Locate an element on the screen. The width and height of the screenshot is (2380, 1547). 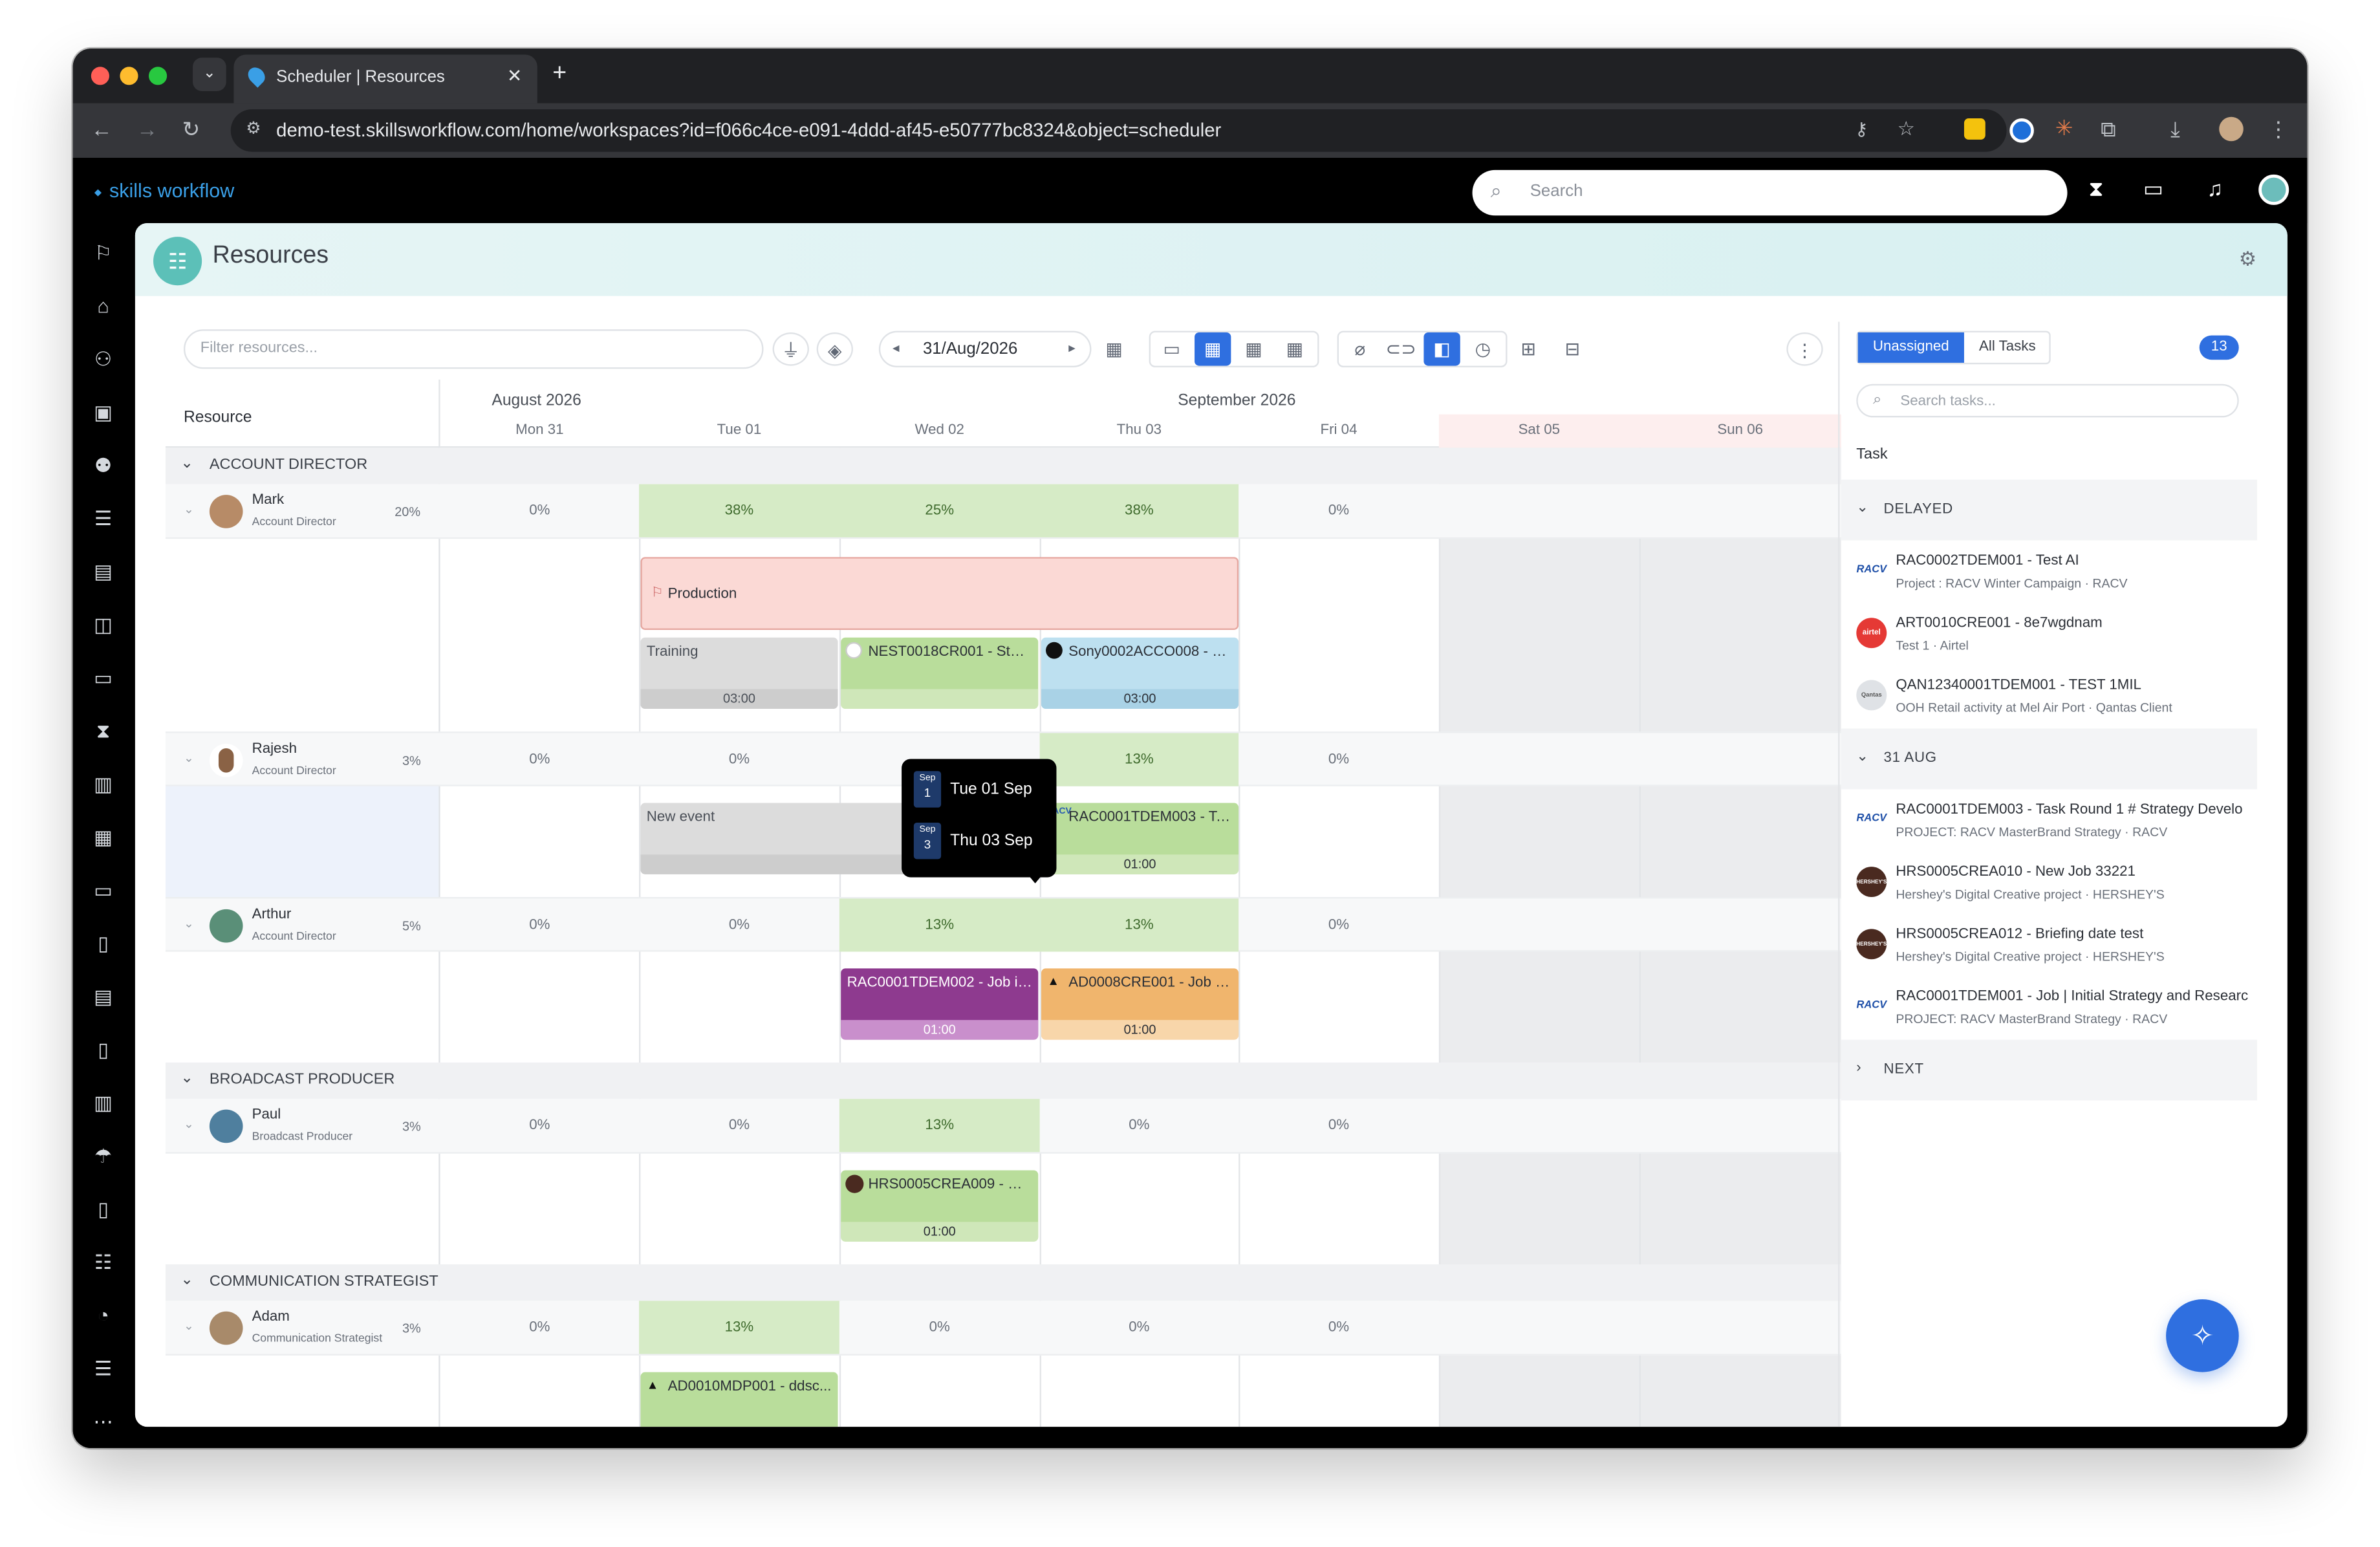
date-picker: ◂ 31/Aug/2026 ▸ is located at coordinates (985, 348).